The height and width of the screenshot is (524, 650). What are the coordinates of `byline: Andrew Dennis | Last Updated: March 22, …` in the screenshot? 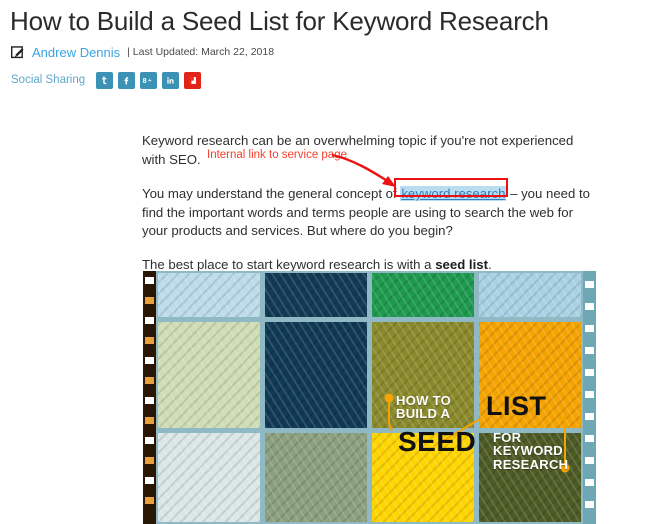 It's located at (330, 52).